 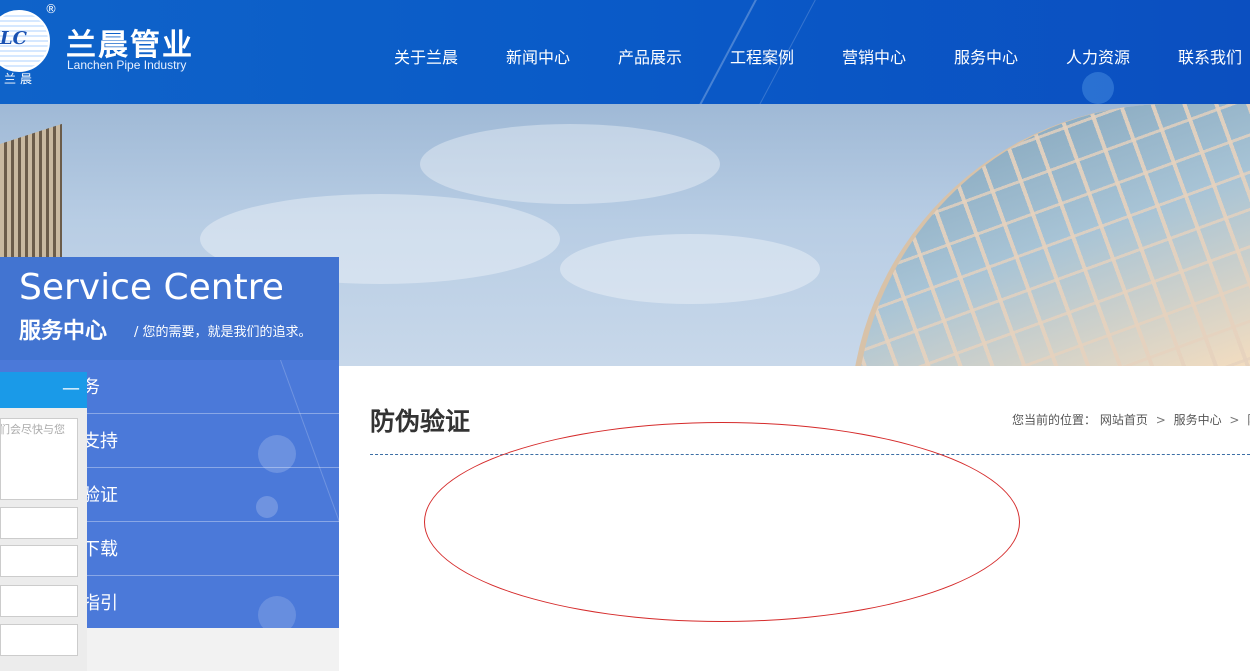 I want to click on message-panel: — 们会尽快与您, so click(x=43, y=521).